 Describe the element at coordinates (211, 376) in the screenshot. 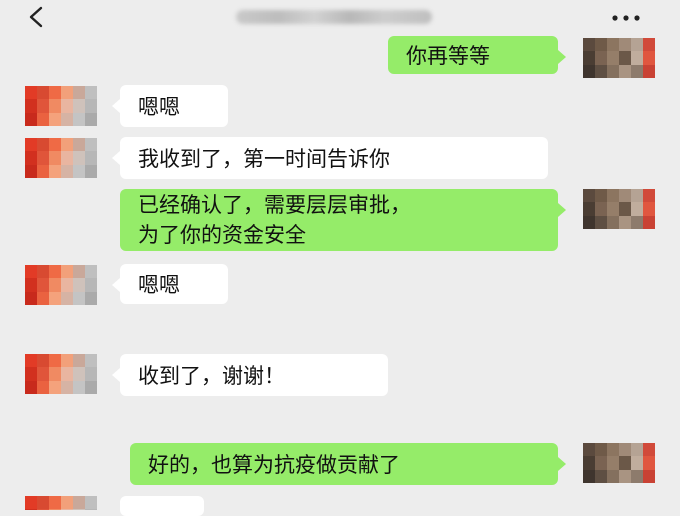

I see `message-text: 收到了，谢谢！` at that location.